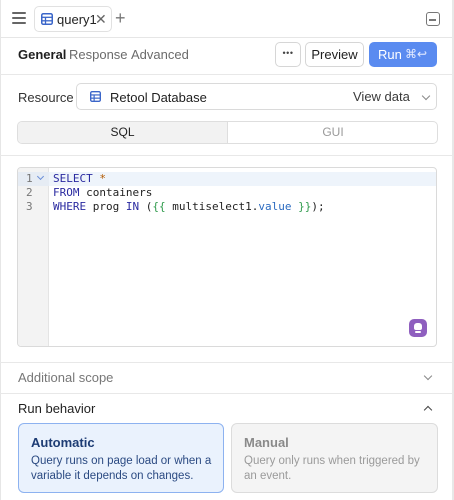 This screenshot has width=454, height=500. Describe the element at coordinates (101, 19) in the screenshot. I see `close-icon: ✕` at that location.